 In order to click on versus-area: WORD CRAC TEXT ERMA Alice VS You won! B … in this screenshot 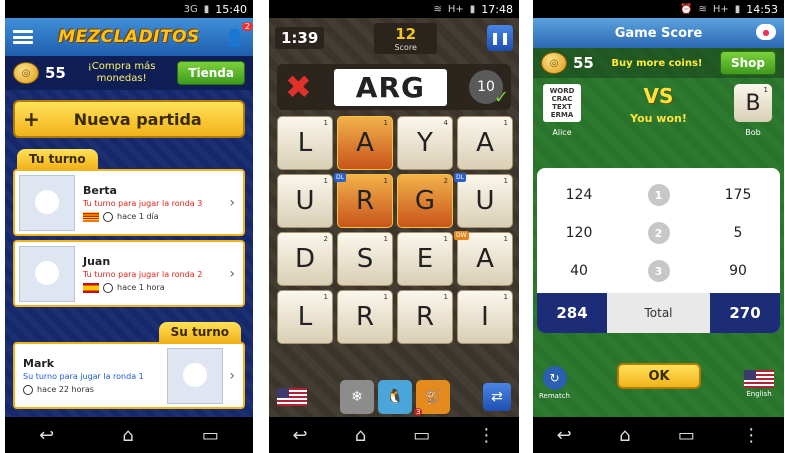, I will do `click(658, 120)`.